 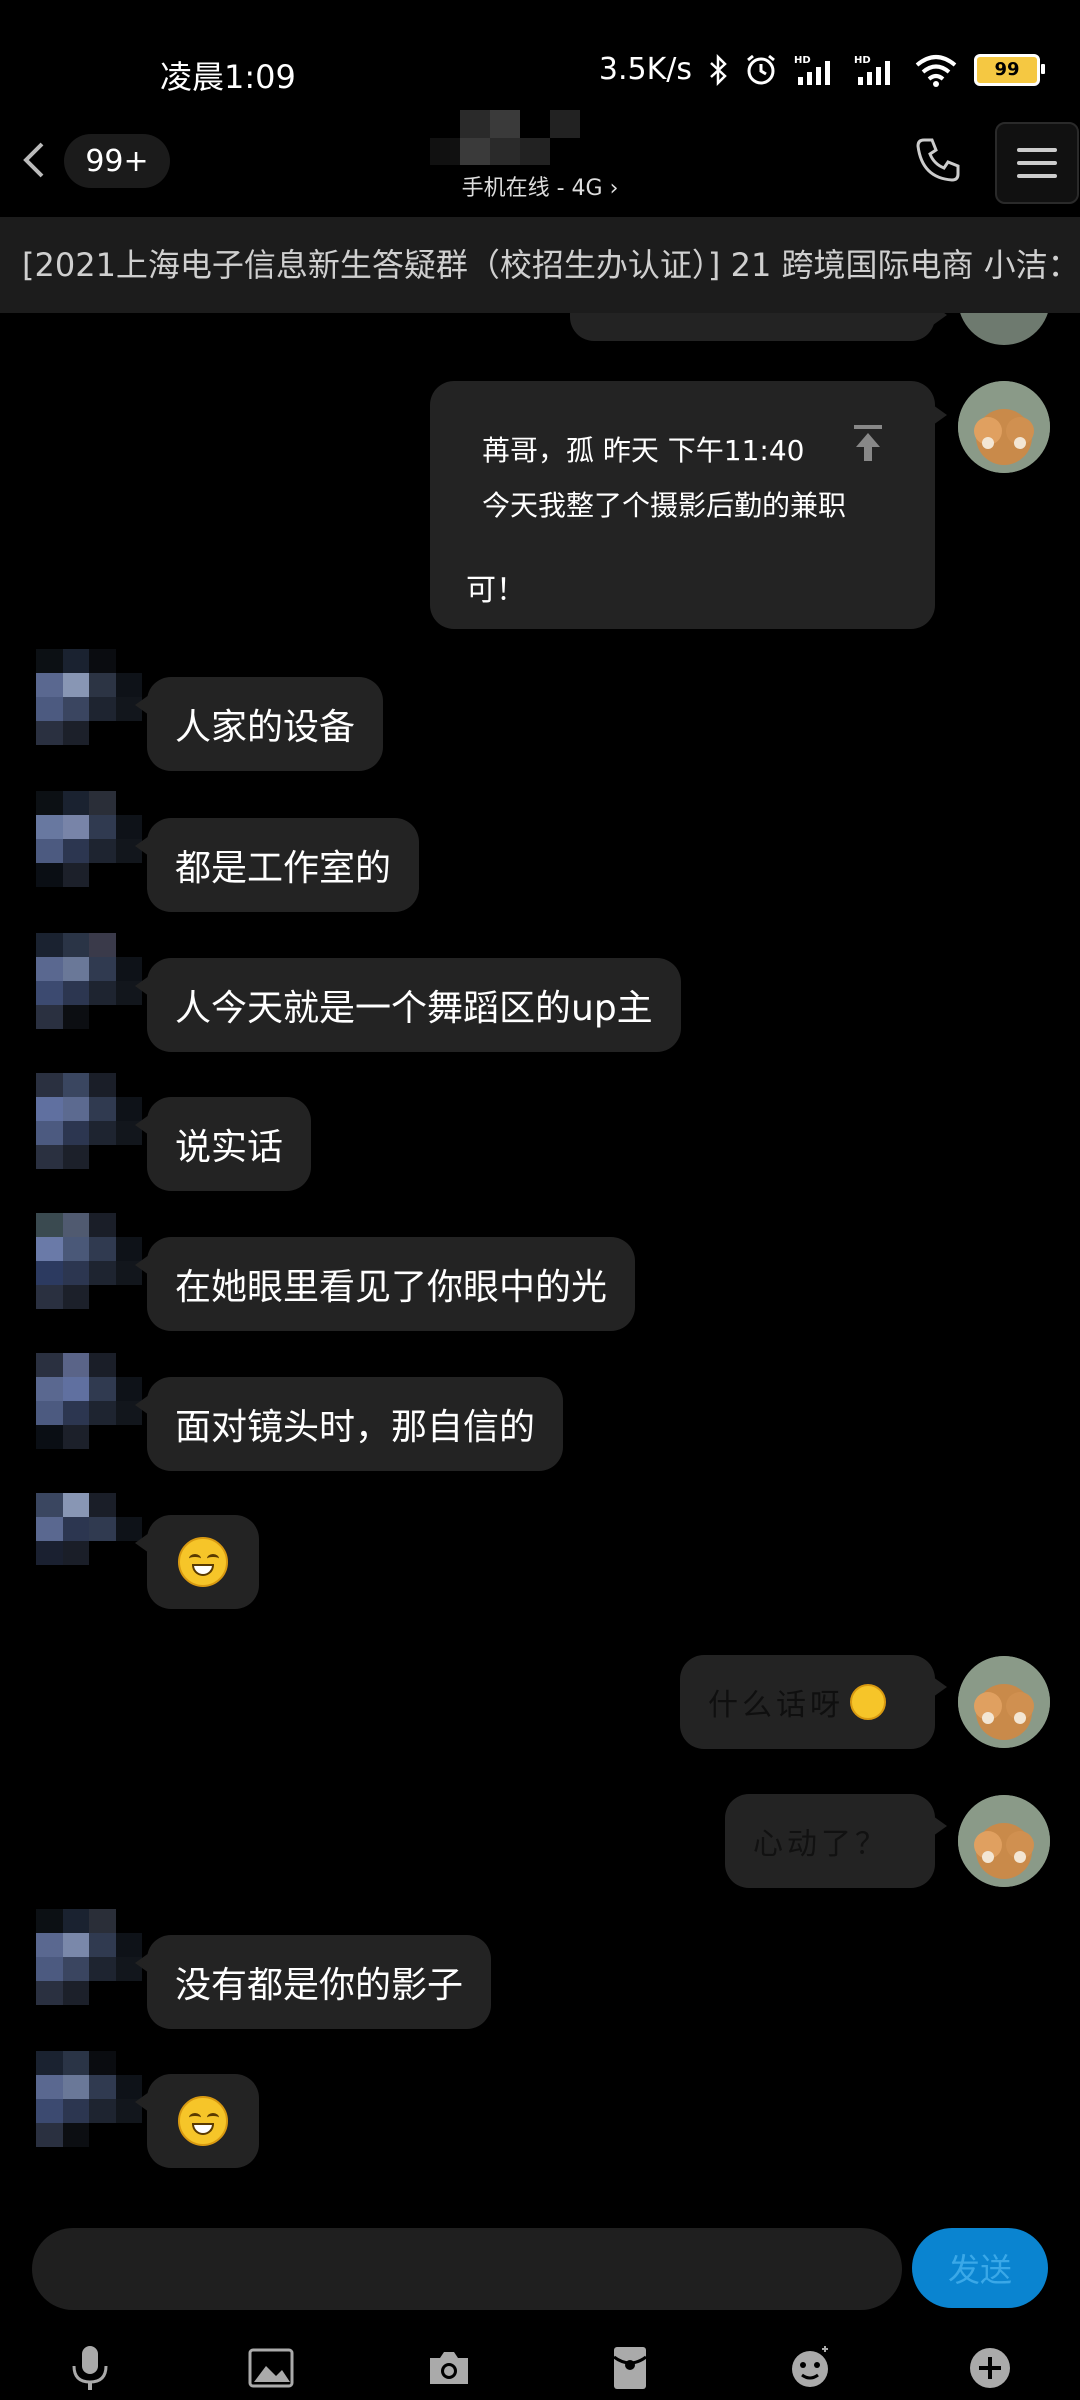 What do you see at coordinates (938, 160) in the screenshot?
I see `phone-icon` at bounding box center [938, 160].